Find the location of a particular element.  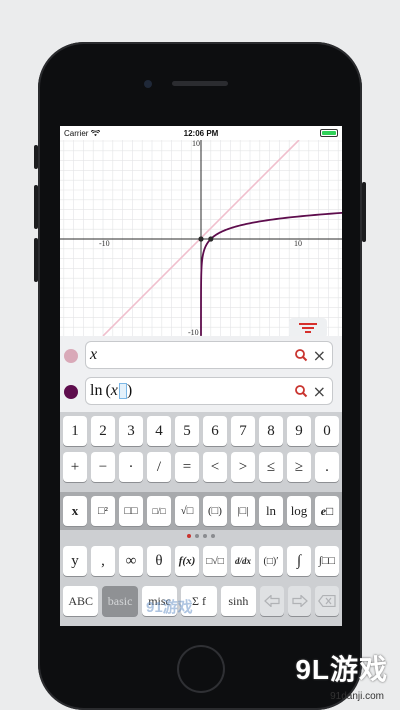

ln-root-point is located at coordinates (211, 239).